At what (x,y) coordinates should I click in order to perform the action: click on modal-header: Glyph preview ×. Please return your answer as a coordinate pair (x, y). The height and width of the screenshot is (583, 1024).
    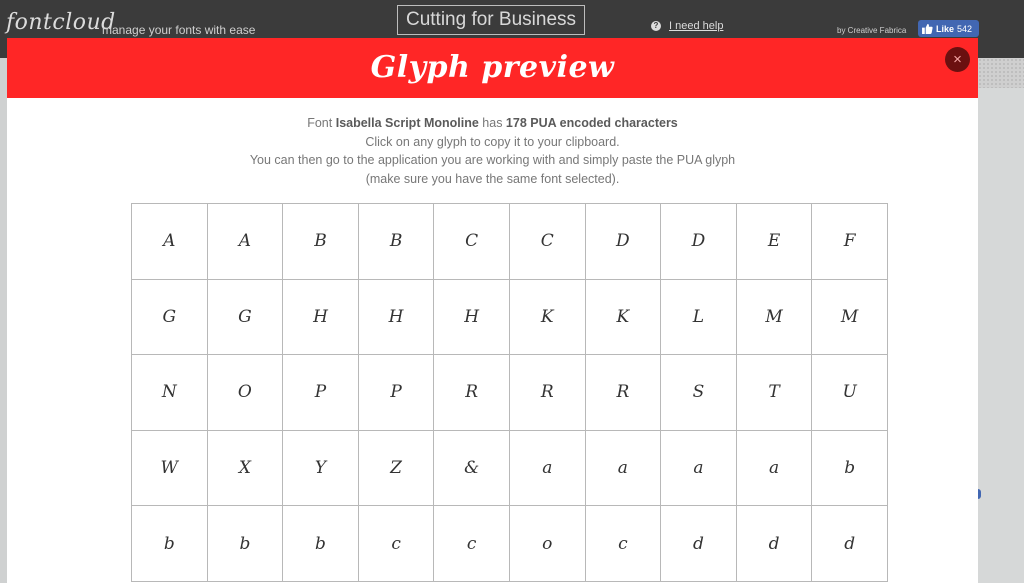
    Looking at the image, I should click on (492, 68).